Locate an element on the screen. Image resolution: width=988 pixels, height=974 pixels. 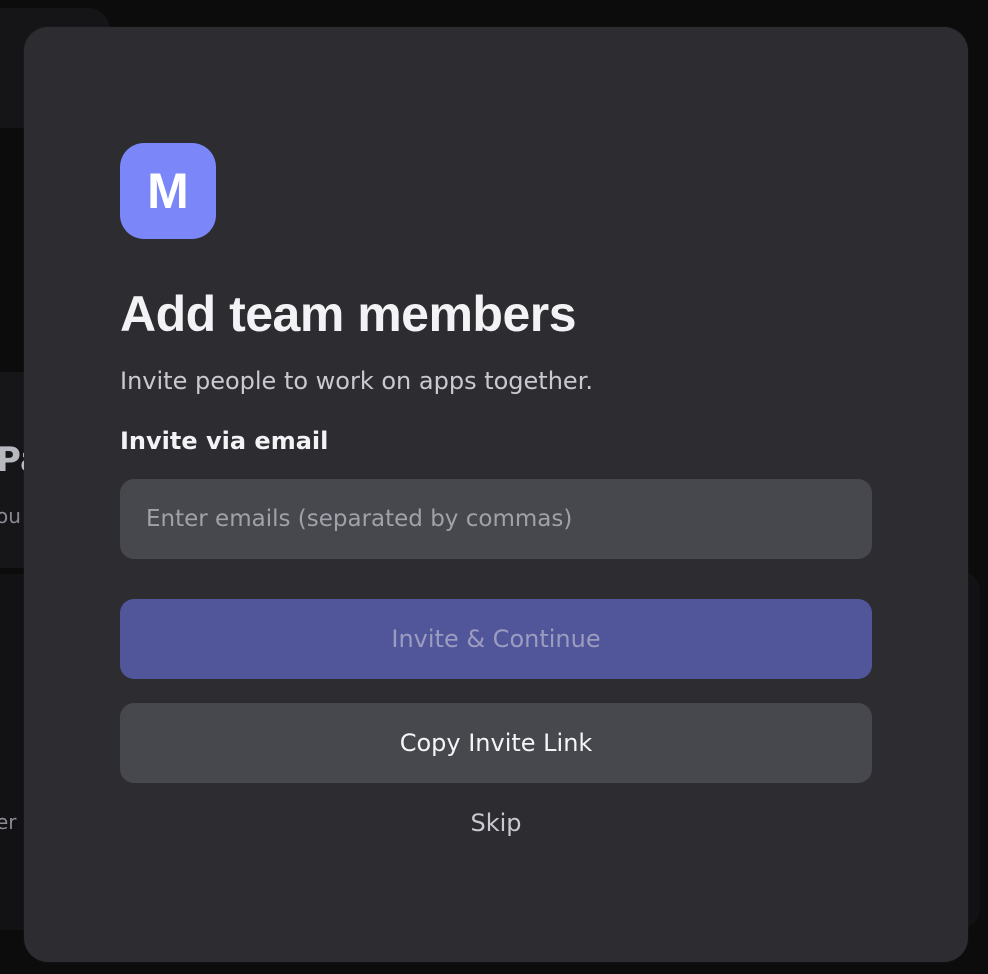
modal-title: Add team members is located at coordinates (348, 314).